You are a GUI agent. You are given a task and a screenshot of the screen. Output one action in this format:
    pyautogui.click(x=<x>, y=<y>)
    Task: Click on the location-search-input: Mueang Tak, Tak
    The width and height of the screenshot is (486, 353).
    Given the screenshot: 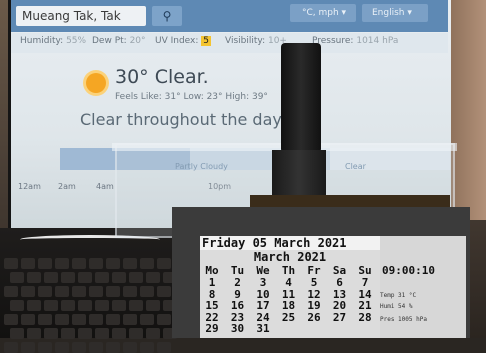 What is the action you would take?
    pyautogui.click(x=81, y=16)
    